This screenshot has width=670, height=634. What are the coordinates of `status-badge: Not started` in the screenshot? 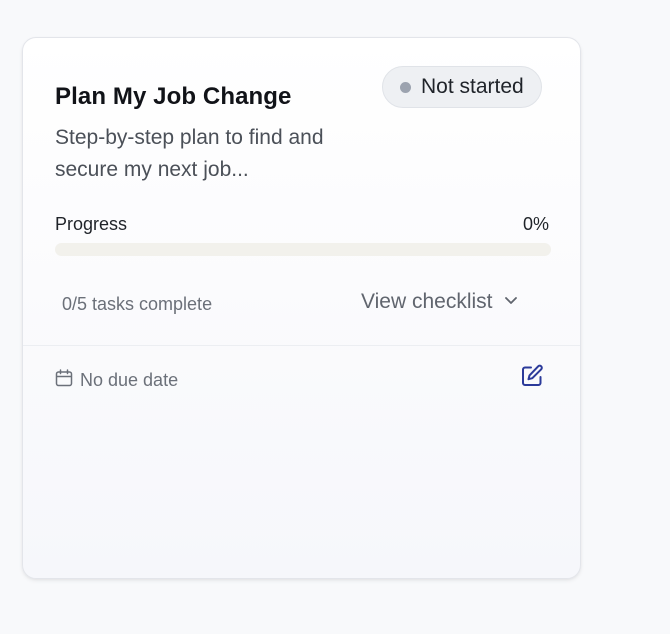 It's located at (462, 87).